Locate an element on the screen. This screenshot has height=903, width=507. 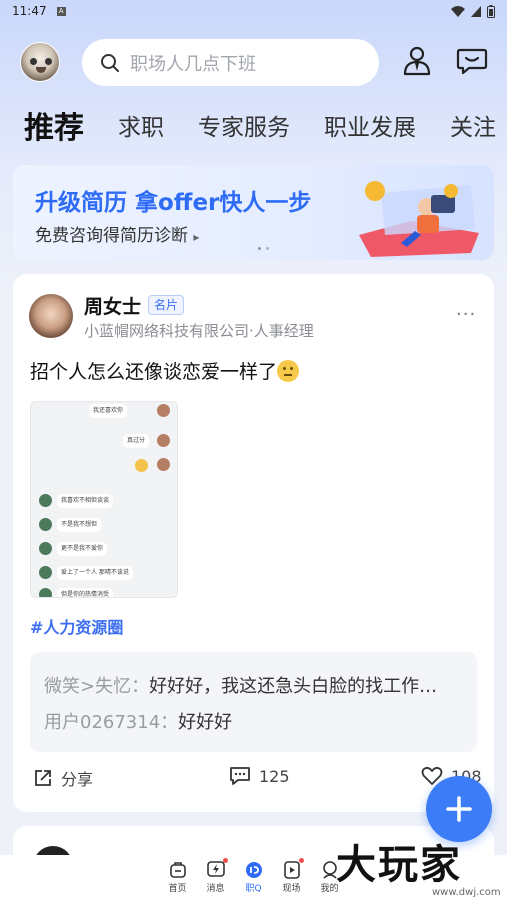
wifi-icon is located at coordinates (458, 11).